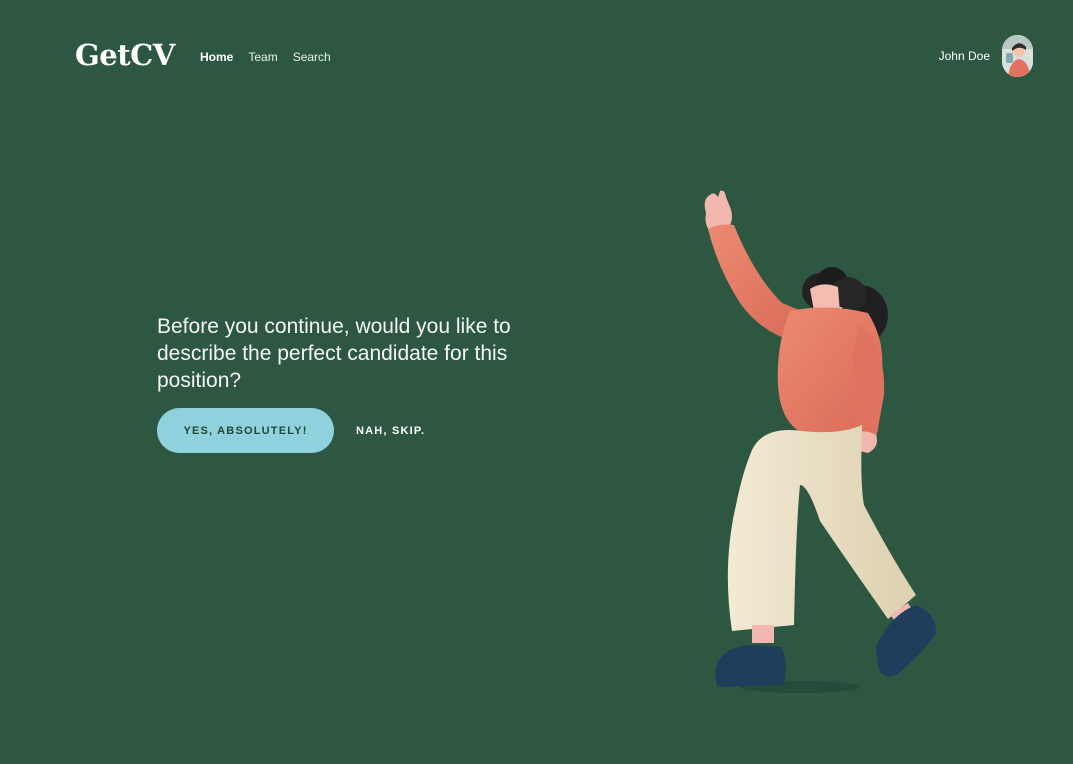 This screenshot has width=1073, height=764. Describe the element at coordinates (390, 431) in the screenshot. I see `skip-button: NAH, SKIP.` at that location.